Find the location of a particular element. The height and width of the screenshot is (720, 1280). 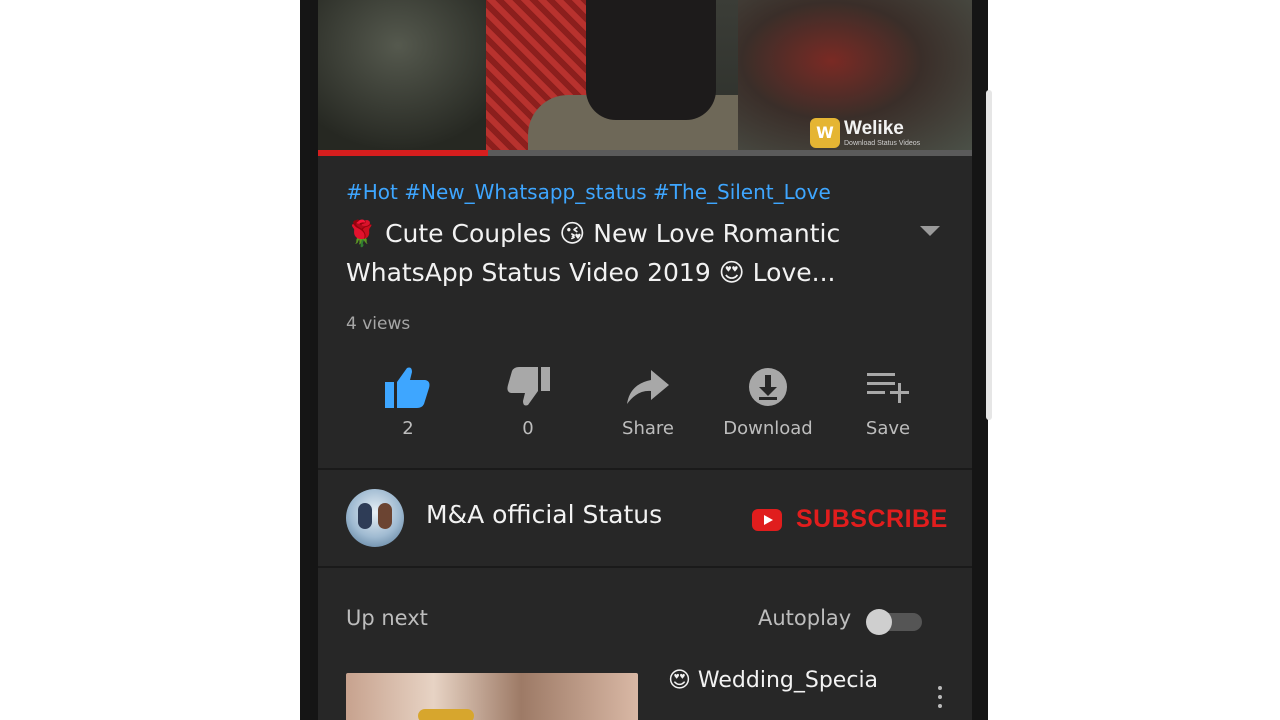

download-button: Download is located at coordinates (768, 400).